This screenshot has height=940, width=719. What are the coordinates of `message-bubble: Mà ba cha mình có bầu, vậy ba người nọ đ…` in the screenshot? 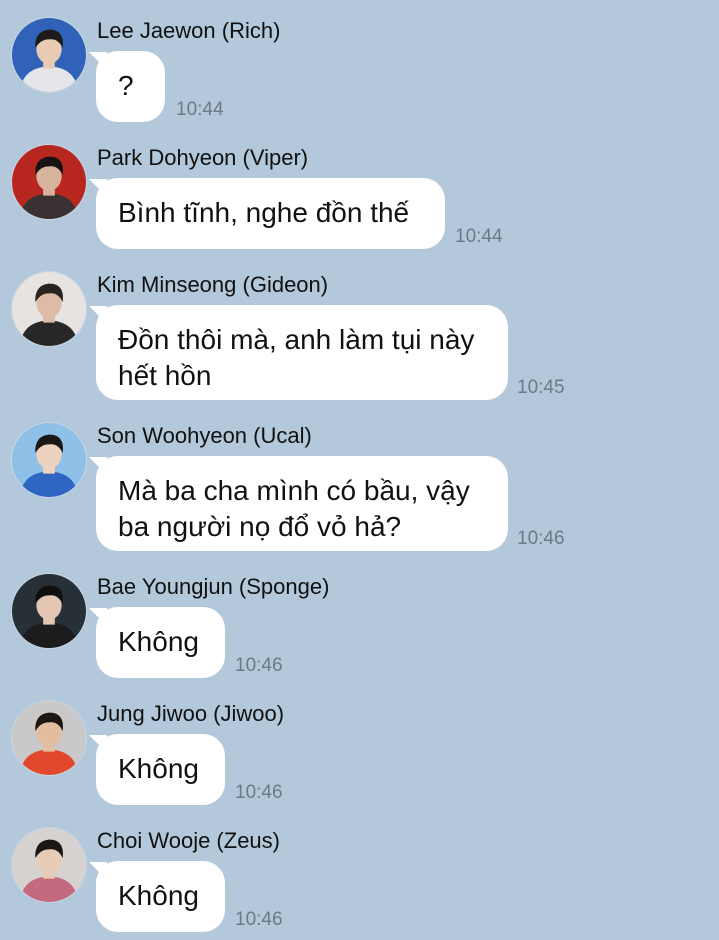 It's located at (298, 503).